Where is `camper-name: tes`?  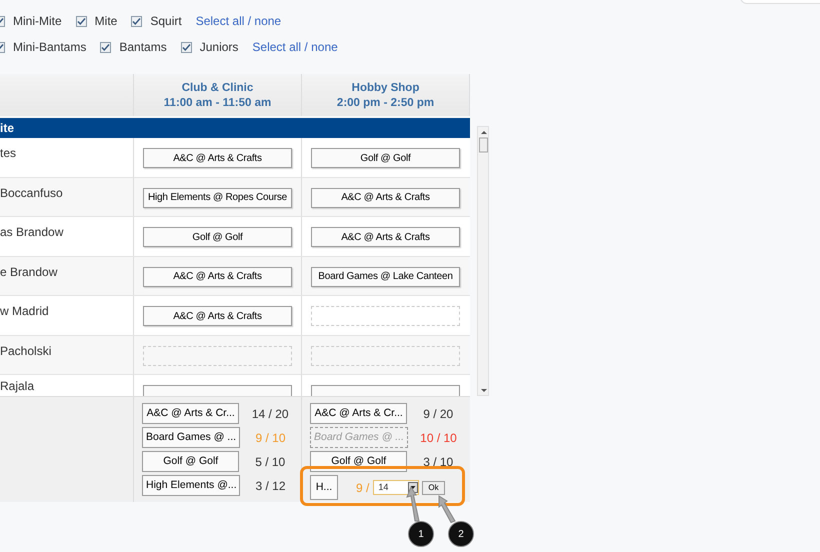
camper-name: tes is located at coordinates (9, 153).